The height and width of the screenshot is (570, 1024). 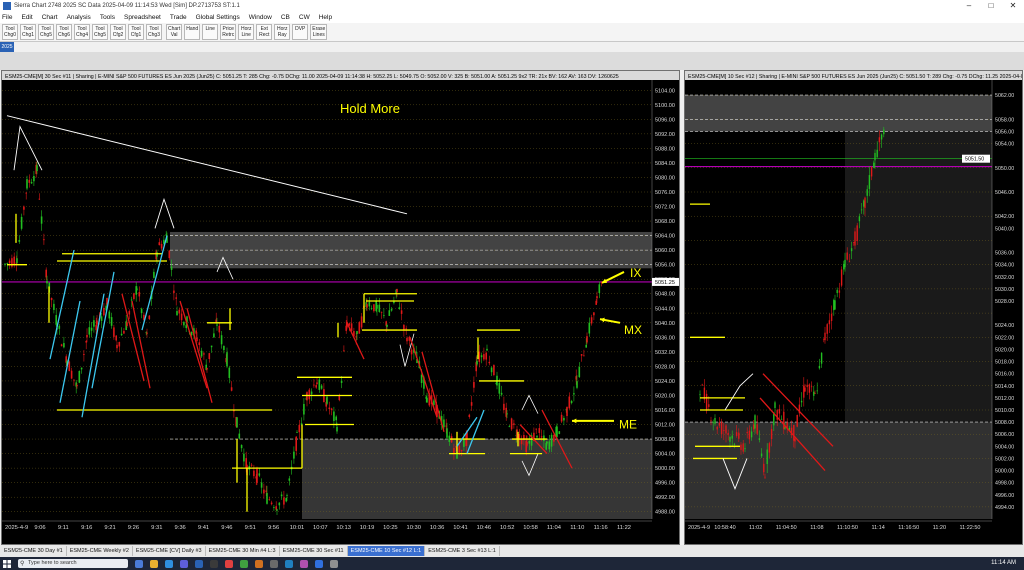 I want to click on taskbar-search: ⚲ Type here to search, so click(x=73, y=563).